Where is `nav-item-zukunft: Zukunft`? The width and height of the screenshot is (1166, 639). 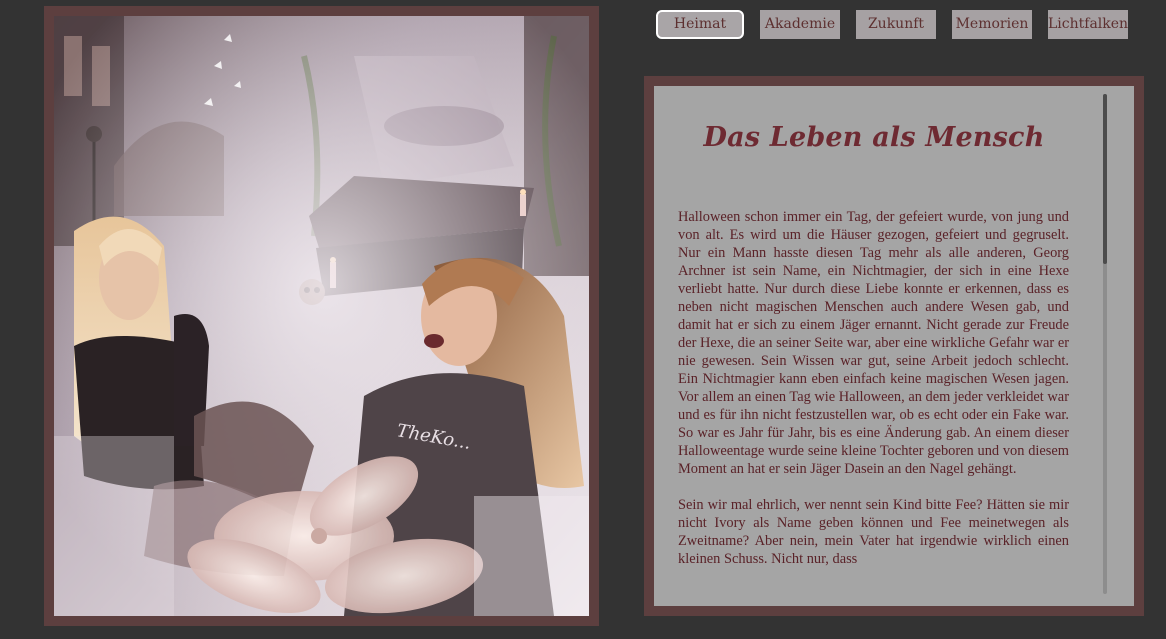 nav-item-zukunft: Zukunft is located at coordinates (896, 24).